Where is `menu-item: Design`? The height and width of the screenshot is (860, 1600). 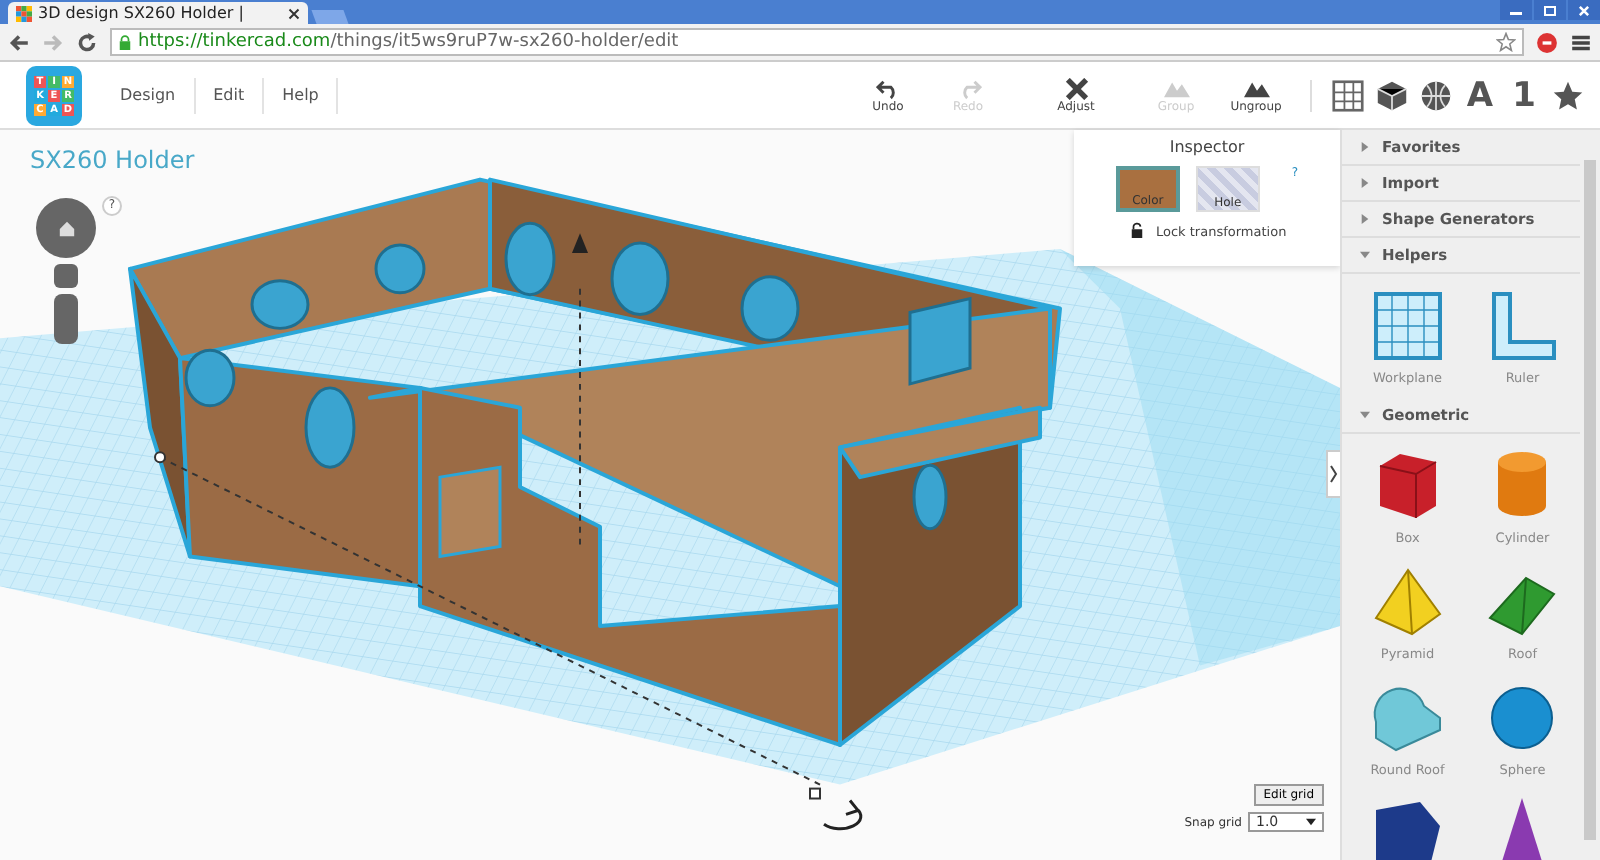 menu-item: Design is located at coordinates (149, 95).